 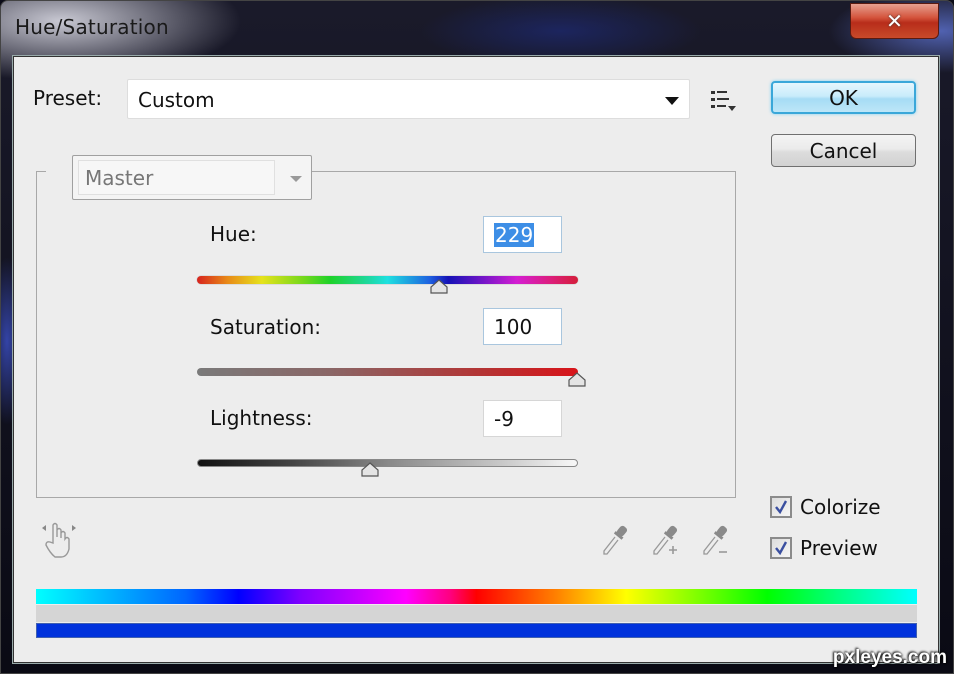 What do you see at coordinates (666, 540) in the screenshot?
I see `eyedropper-plus-icon` at bounding box center [666, 540].